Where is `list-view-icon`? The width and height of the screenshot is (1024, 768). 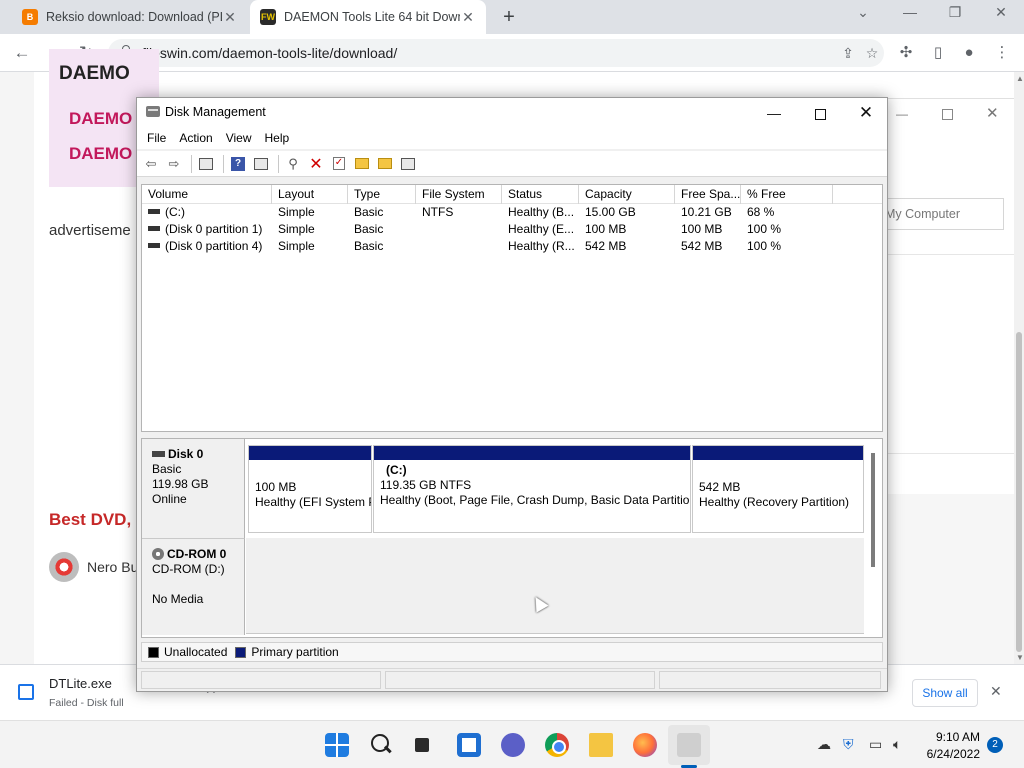 list-view-icon is located at coordinates (408, 164).